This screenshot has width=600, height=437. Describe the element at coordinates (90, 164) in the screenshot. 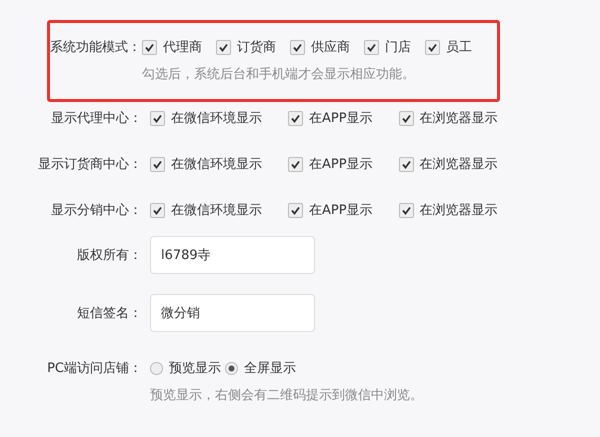

I see `field-label: 显示订货商中心：` at that location.